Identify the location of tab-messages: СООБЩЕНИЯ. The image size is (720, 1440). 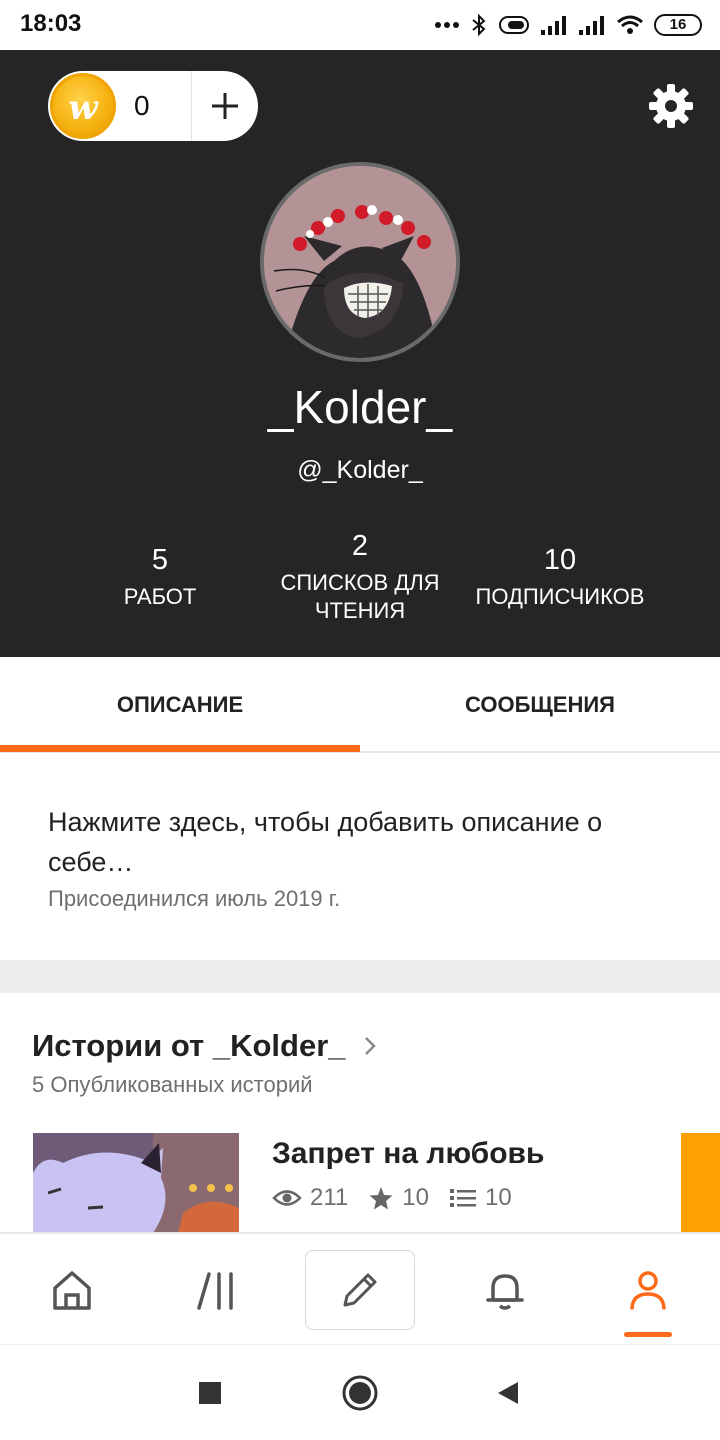
(540, 705).